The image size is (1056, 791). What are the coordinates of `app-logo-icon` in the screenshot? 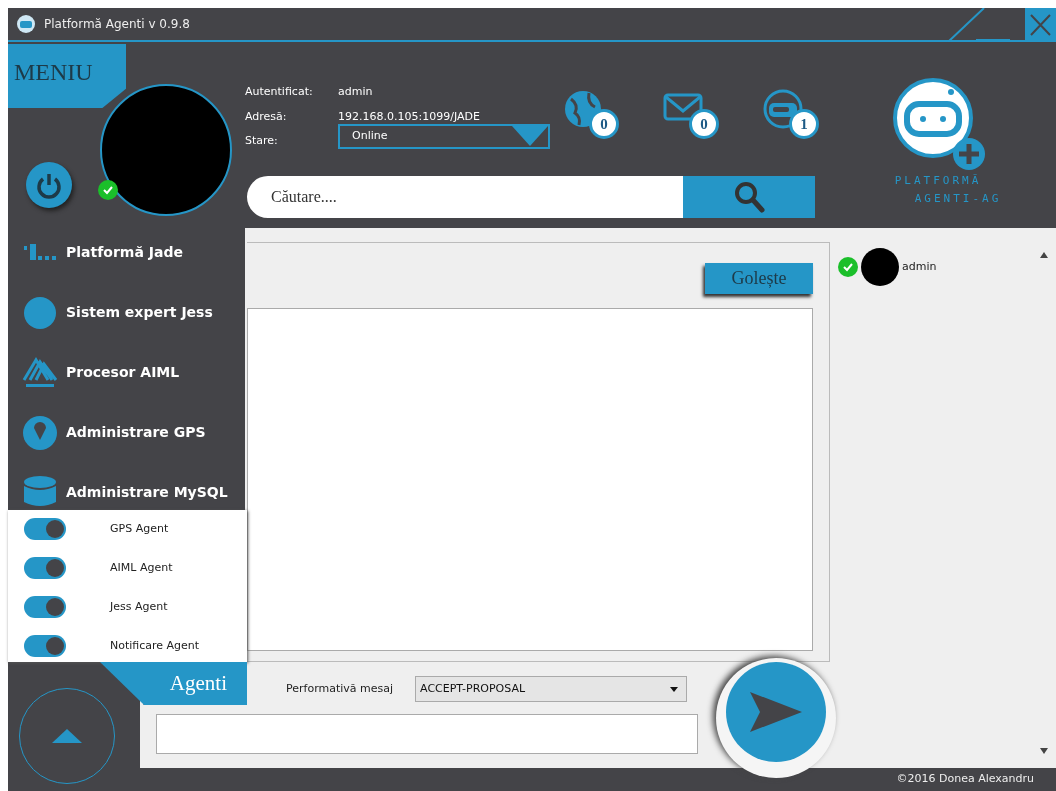 It's located at (26, 24).